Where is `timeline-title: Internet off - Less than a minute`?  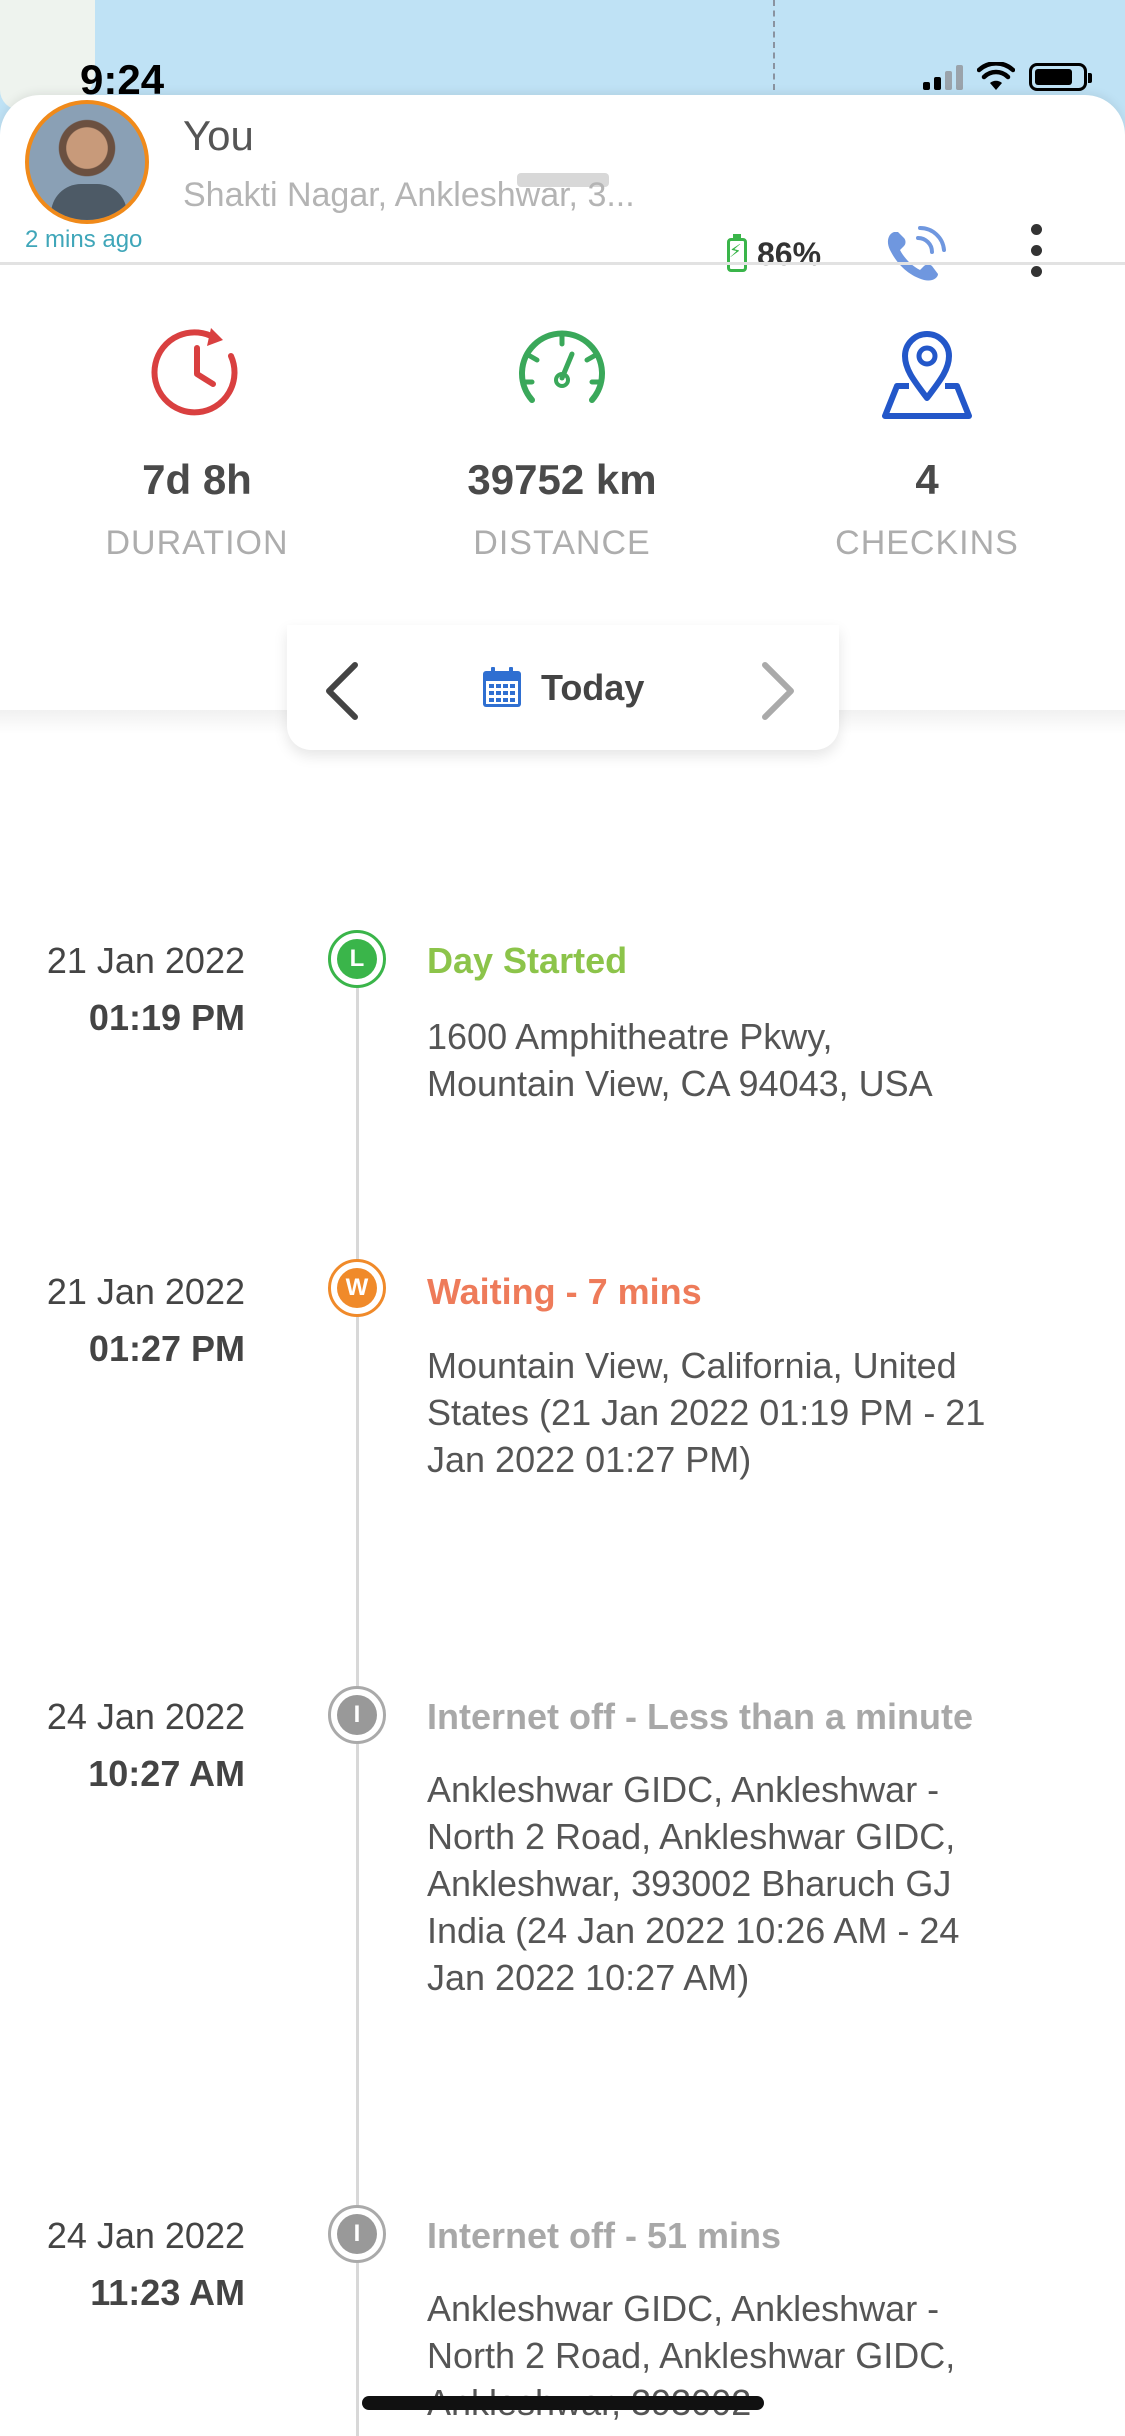
timeline-title: Internet off - Less than a minute is located at coordinates (700, 1716).